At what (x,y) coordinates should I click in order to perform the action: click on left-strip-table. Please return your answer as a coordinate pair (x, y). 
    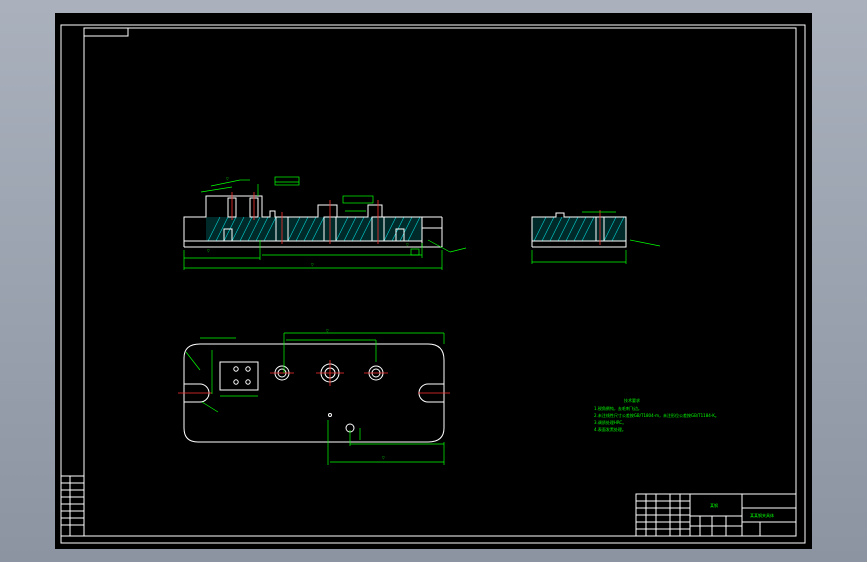
    Looking at the image, I should click on (72, 506).